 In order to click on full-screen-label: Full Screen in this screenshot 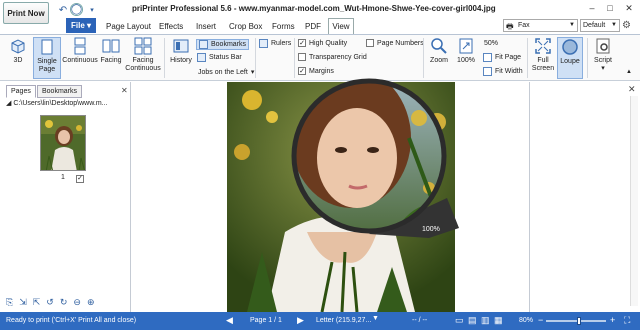, I will do `click(543, 64)`.